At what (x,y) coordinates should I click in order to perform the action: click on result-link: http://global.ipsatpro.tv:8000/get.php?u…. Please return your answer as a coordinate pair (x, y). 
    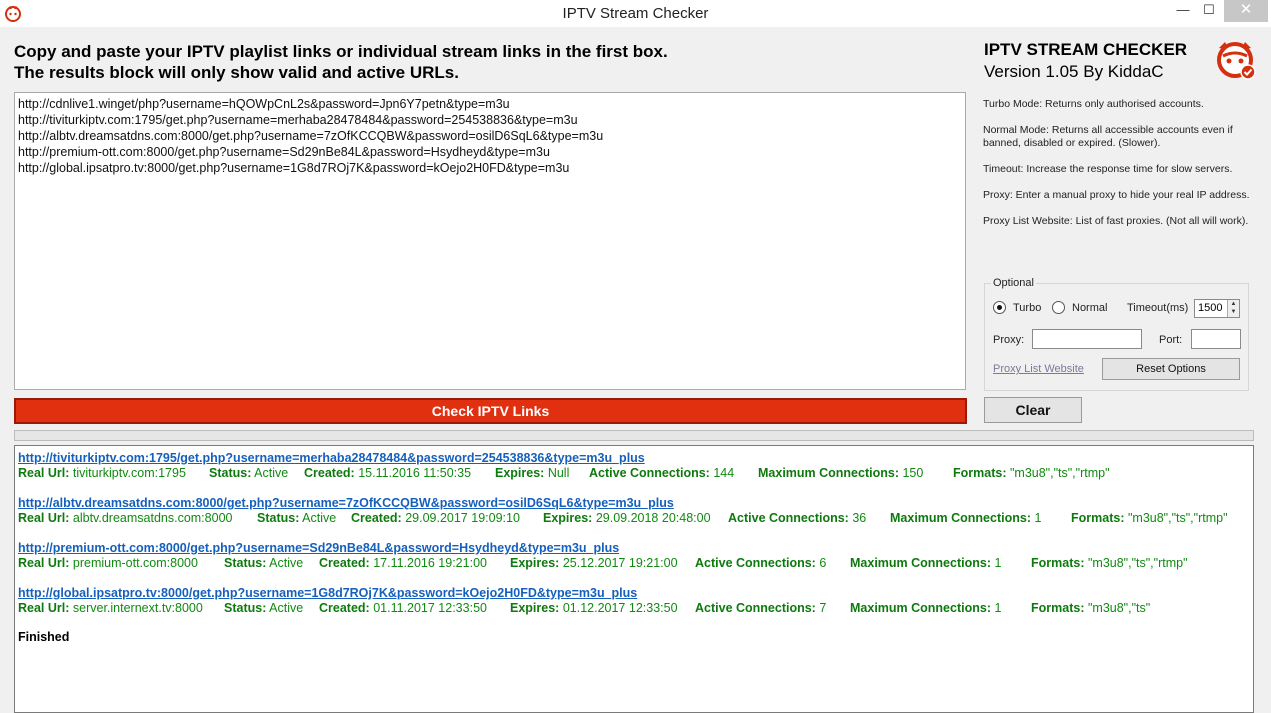
    Looking at the image, I should click on (634, 593).